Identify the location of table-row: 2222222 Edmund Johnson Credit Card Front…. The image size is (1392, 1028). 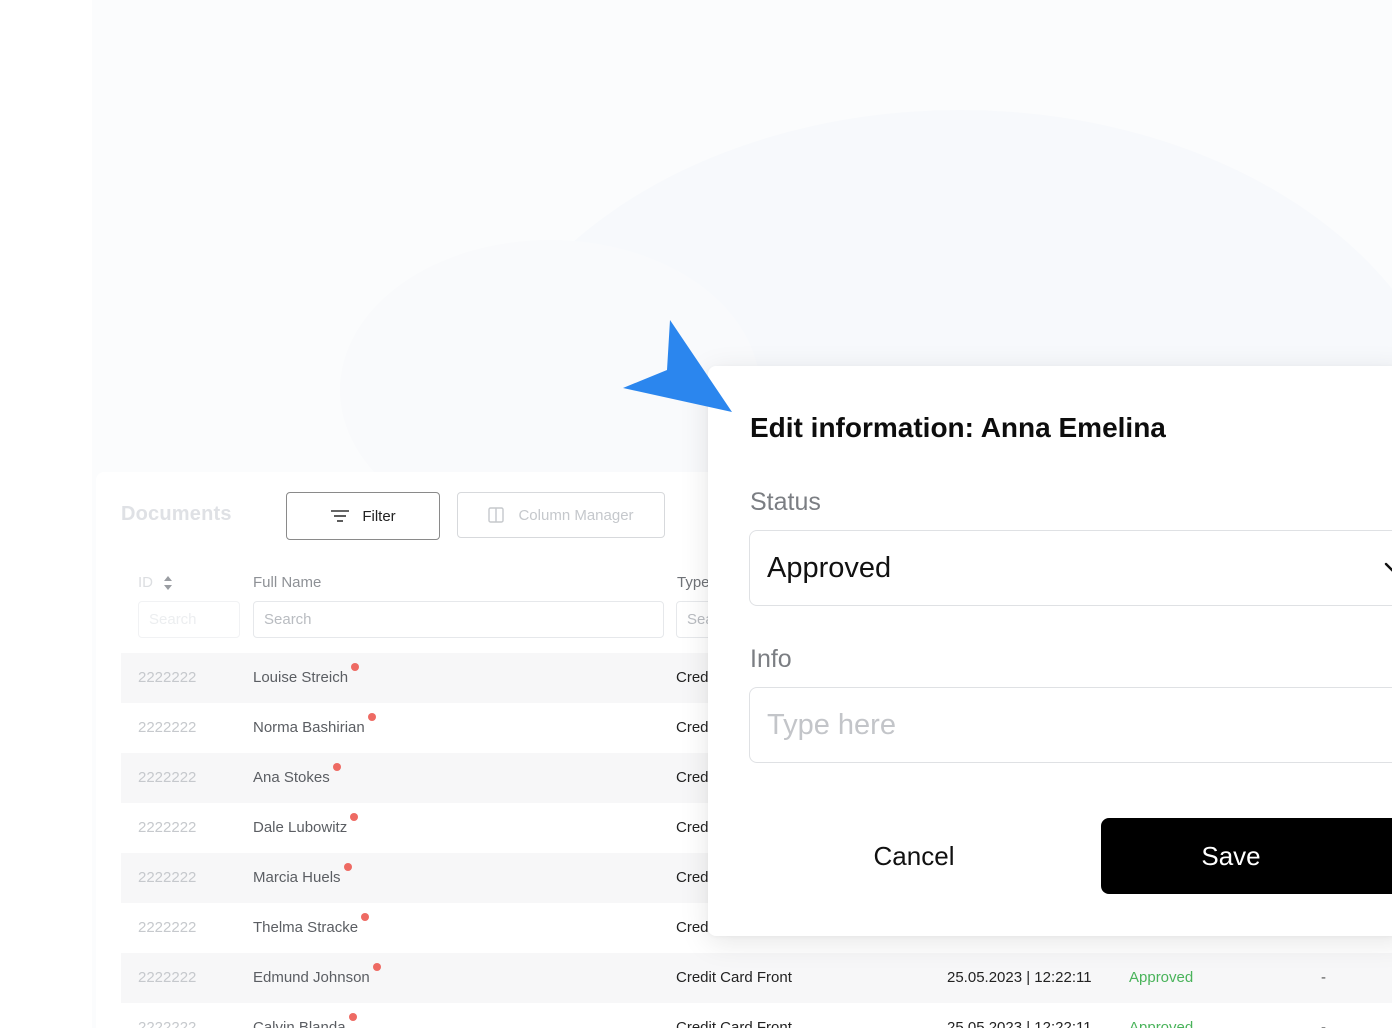
(756, 978).